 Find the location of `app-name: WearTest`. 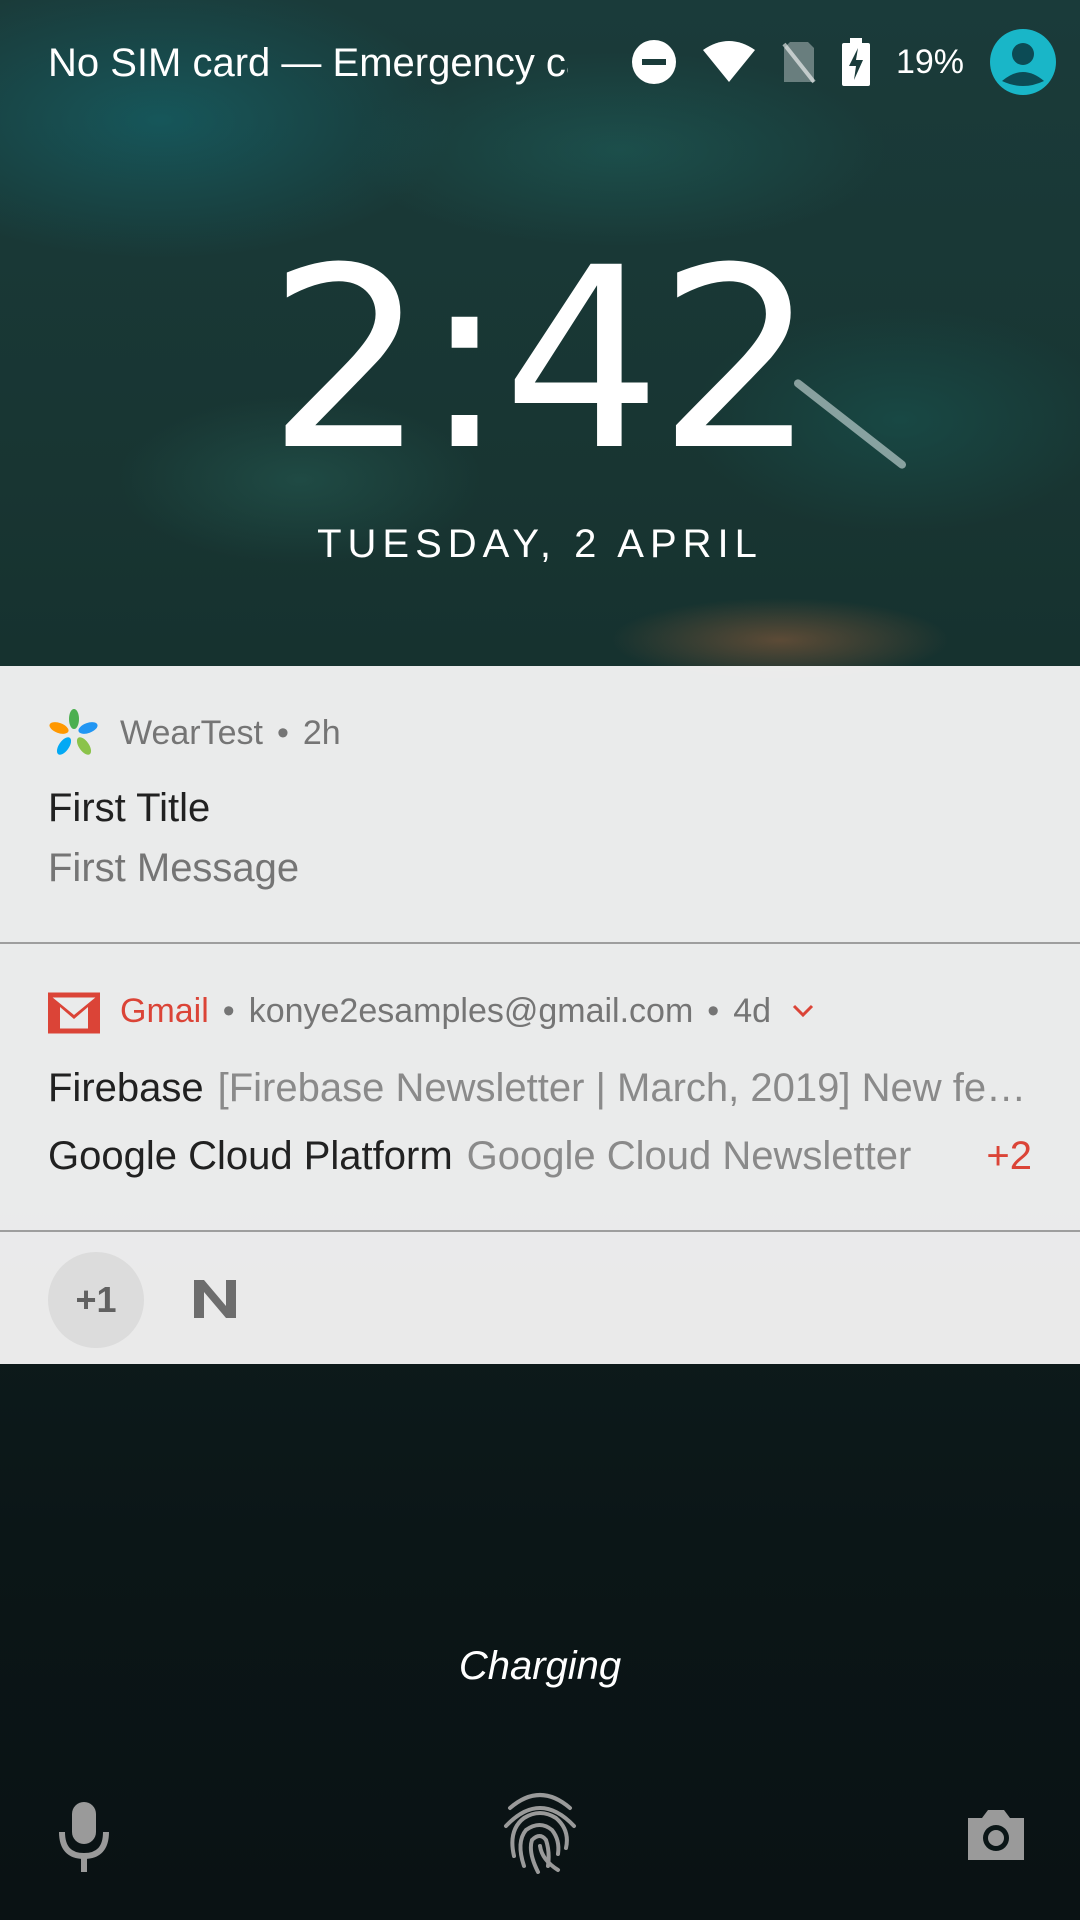

app-name: WearTest is located at coordinates (191, 732).